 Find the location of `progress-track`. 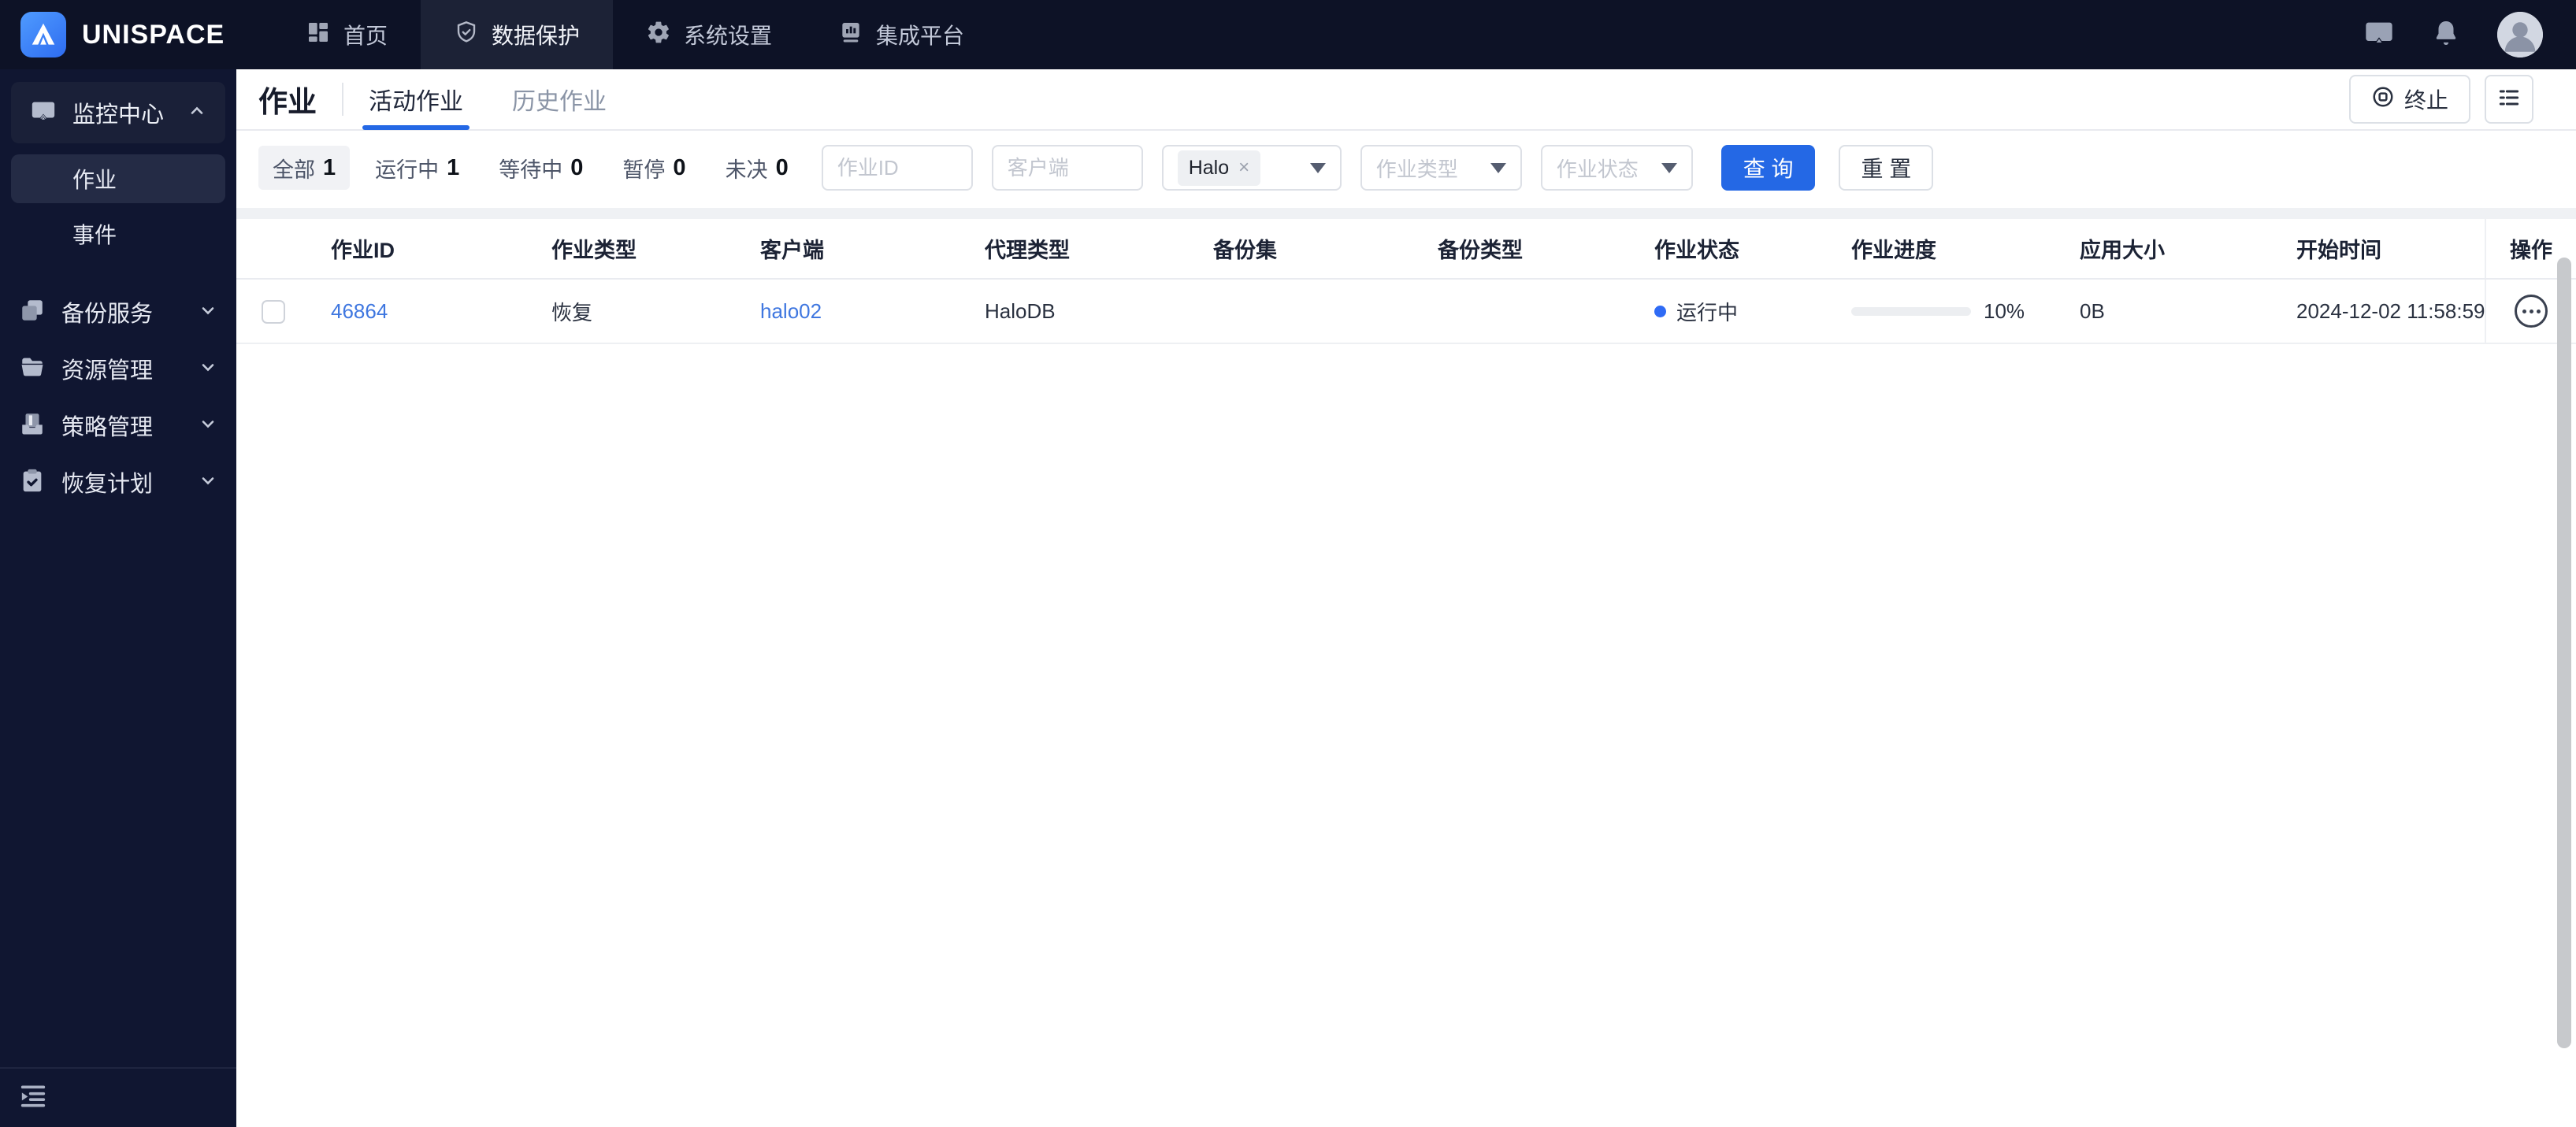

progress-track is located at coordinates (1911, 311).